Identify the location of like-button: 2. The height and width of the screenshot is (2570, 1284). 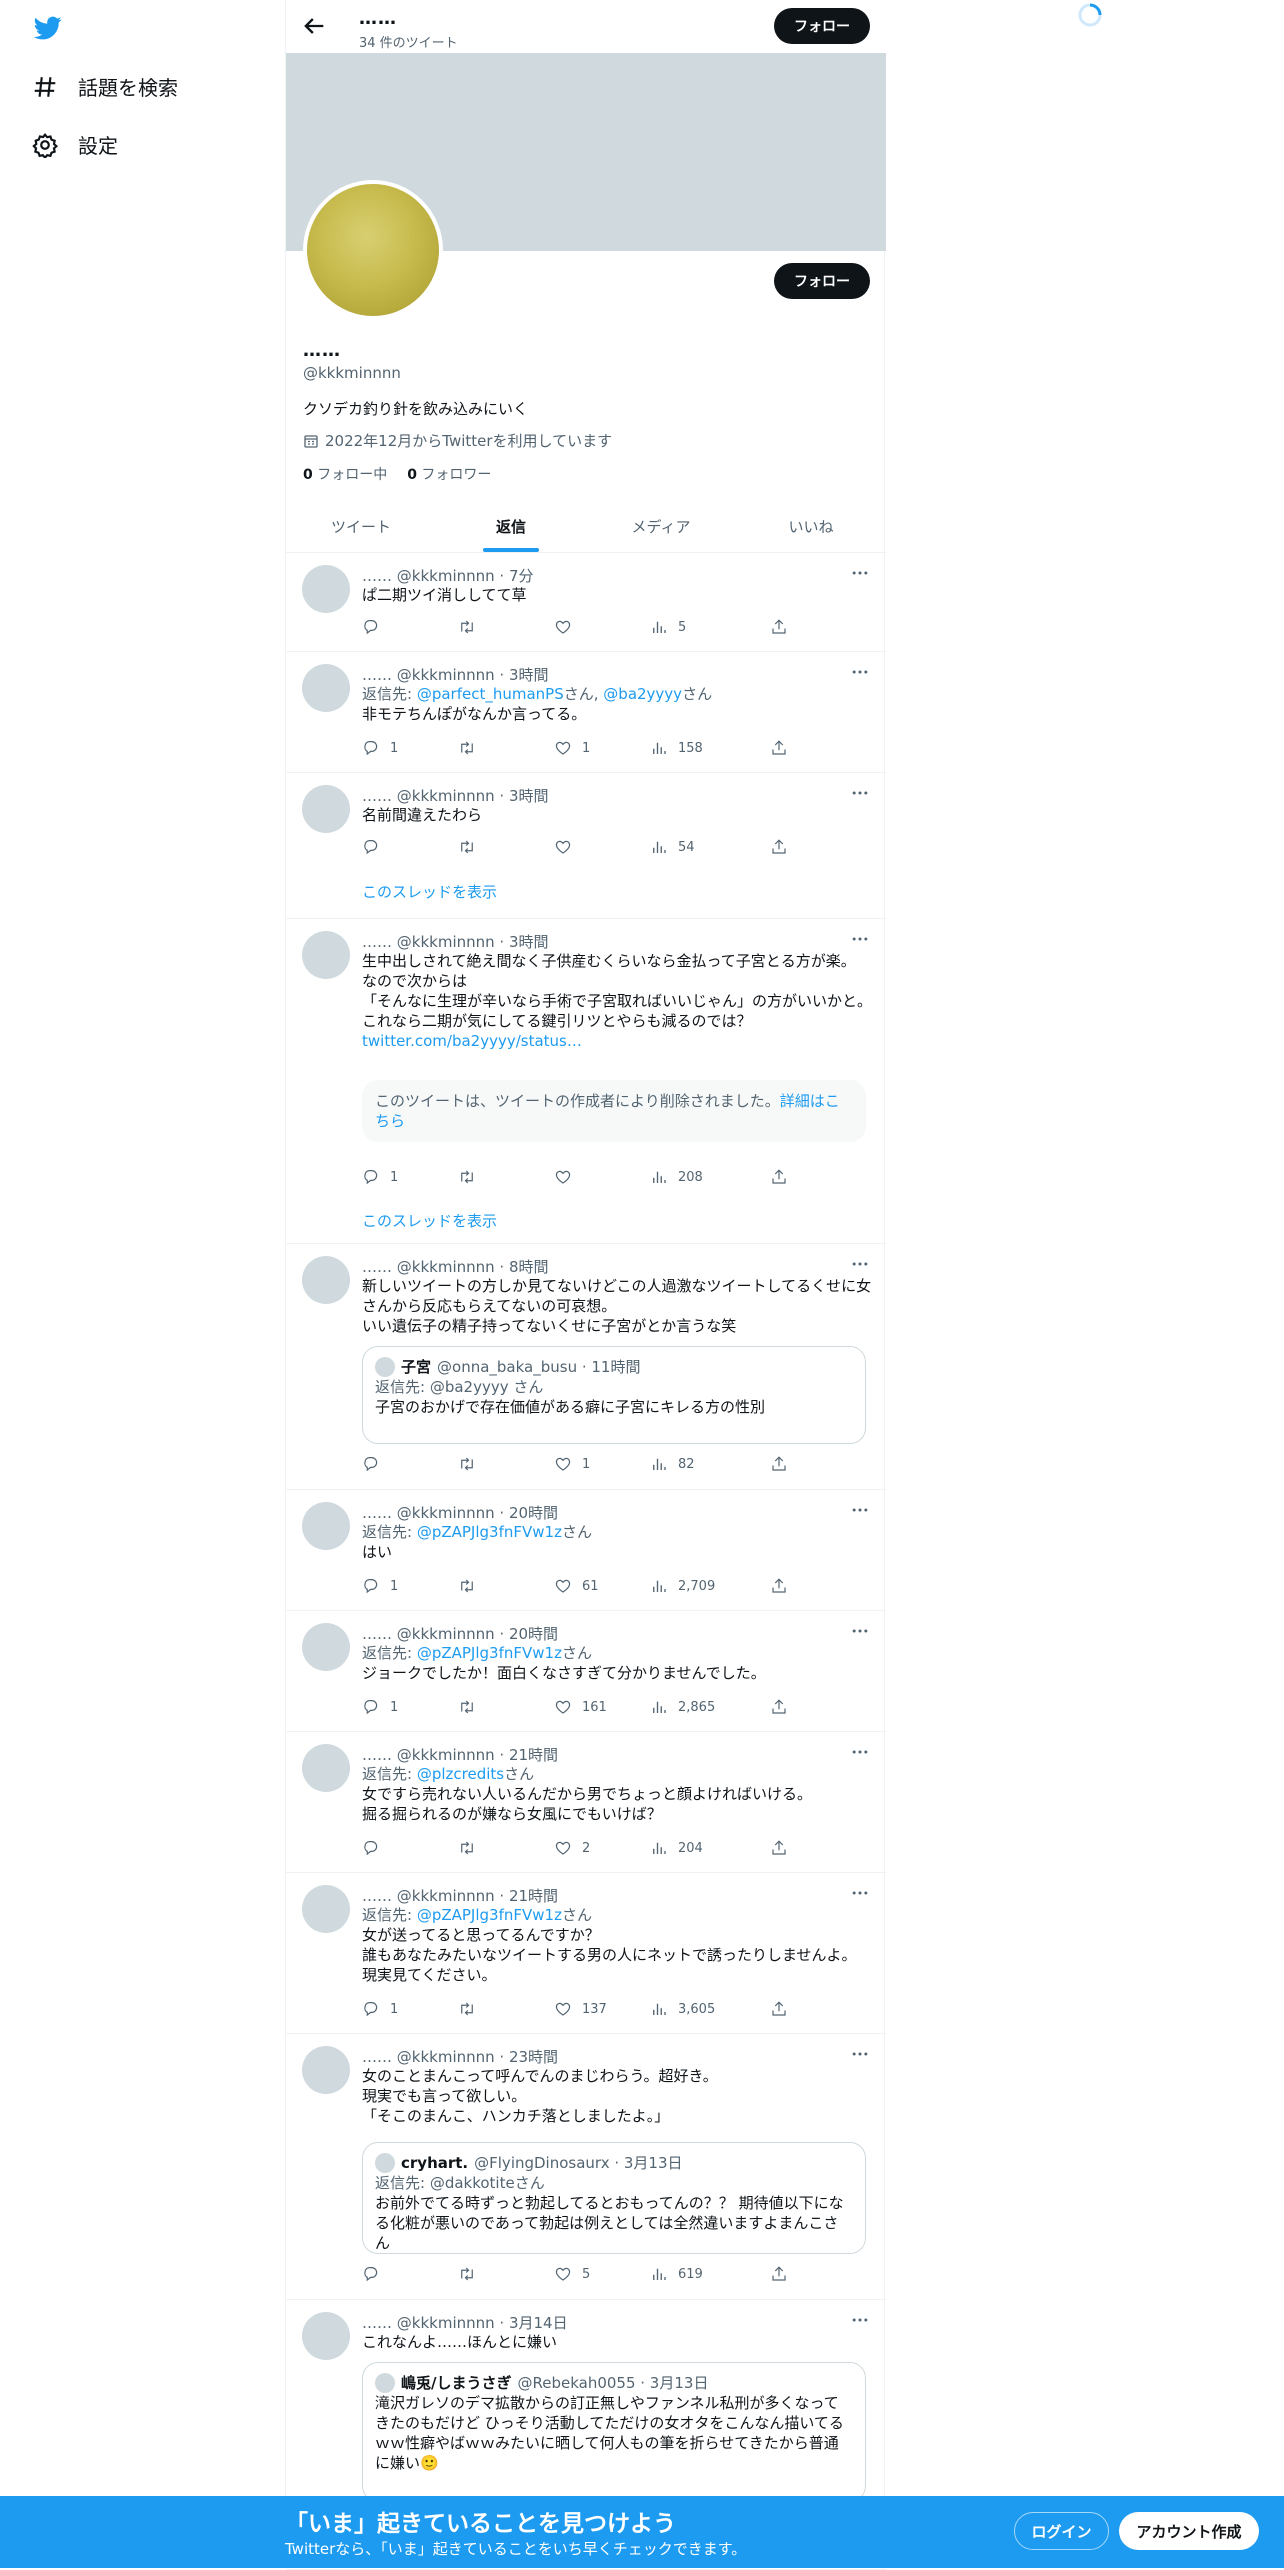
(572, 1848).